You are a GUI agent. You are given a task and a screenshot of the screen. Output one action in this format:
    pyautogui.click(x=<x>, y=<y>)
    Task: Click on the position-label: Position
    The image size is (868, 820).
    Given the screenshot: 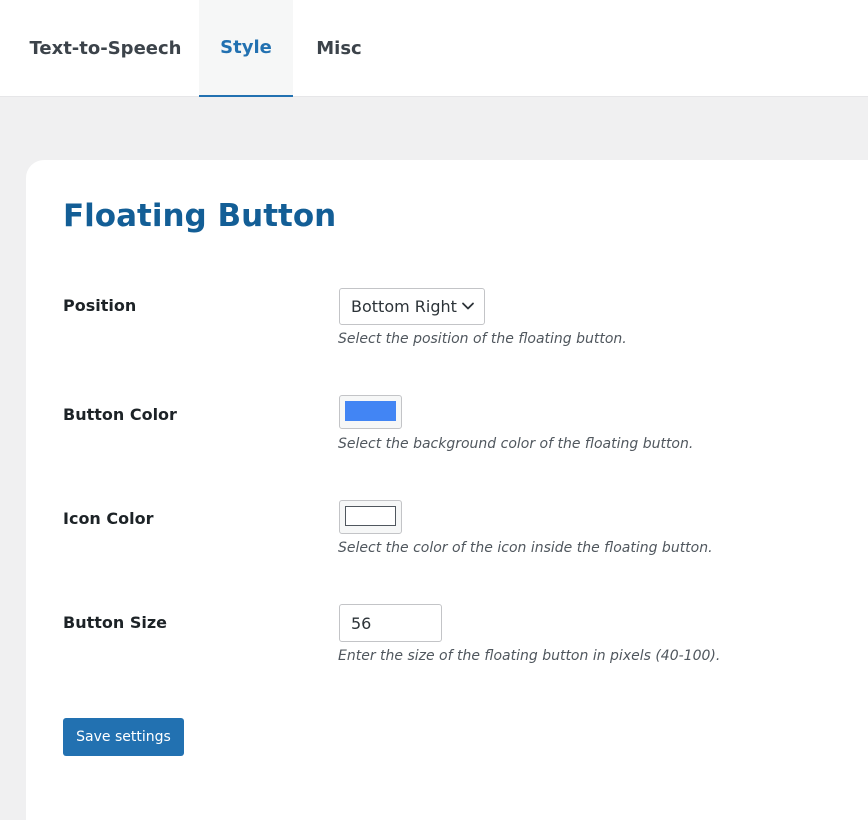 What is the action you would take?
    pyautogui.click(x=100, y=305)
    